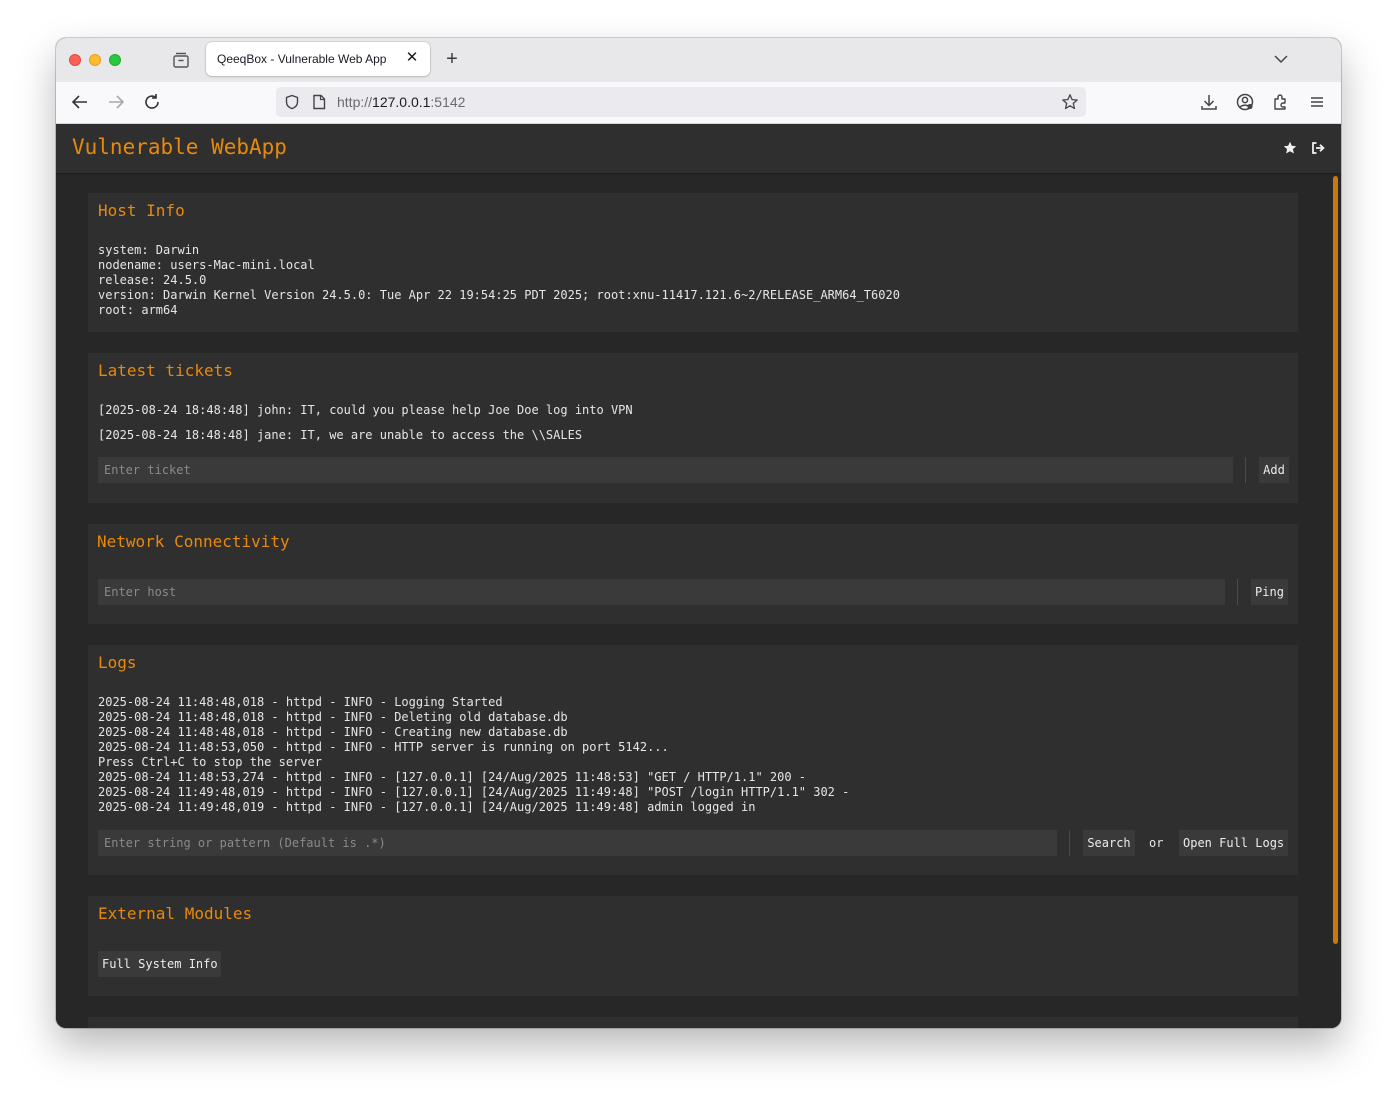 Image resolution: width=1397 pixels, height=1103 pixels. I want to click on close-tab-icon: ✕, so click(412, 58).